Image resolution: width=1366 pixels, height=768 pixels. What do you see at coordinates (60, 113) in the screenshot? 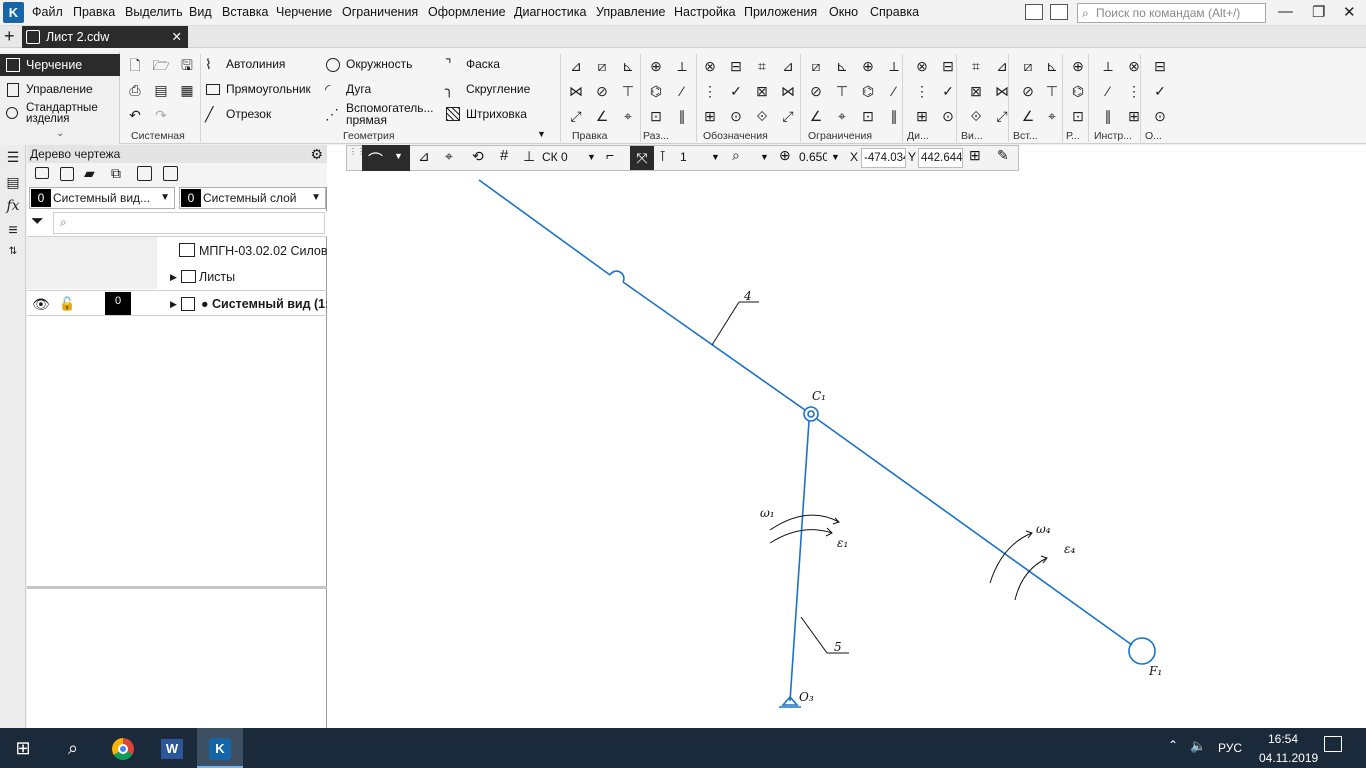
I see `mode-standard-parts: Стандартные изделия` at bounding box center [60, 113].